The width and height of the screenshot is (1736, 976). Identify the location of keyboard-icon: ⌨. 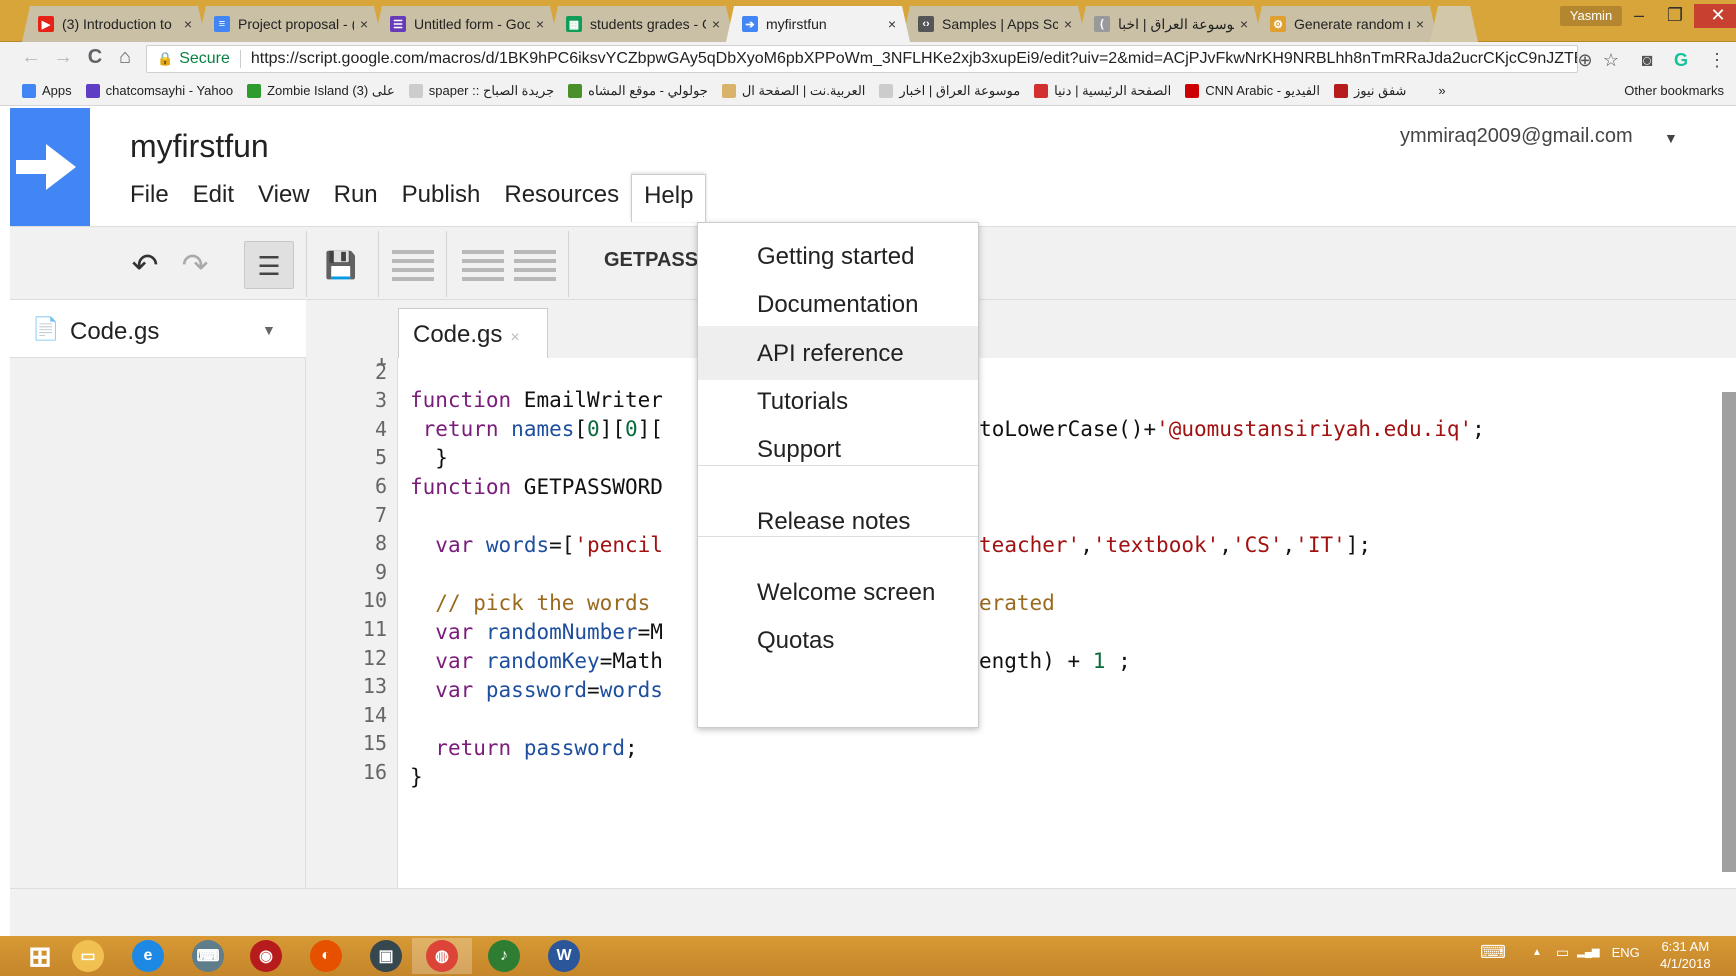
(1493, 952).